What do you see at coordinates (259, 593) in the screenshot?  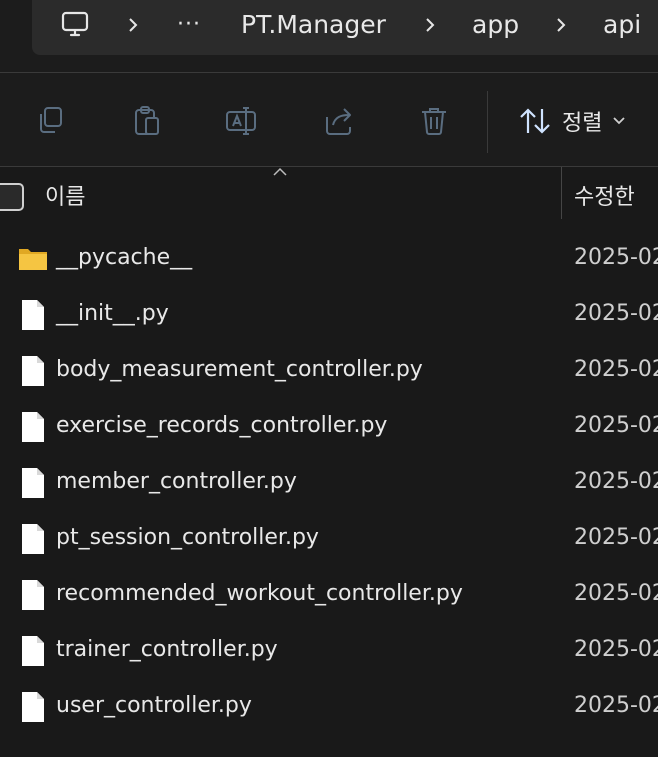 I see `file-name: recommended_workout_controller.py` at bounding box center [259, 593].